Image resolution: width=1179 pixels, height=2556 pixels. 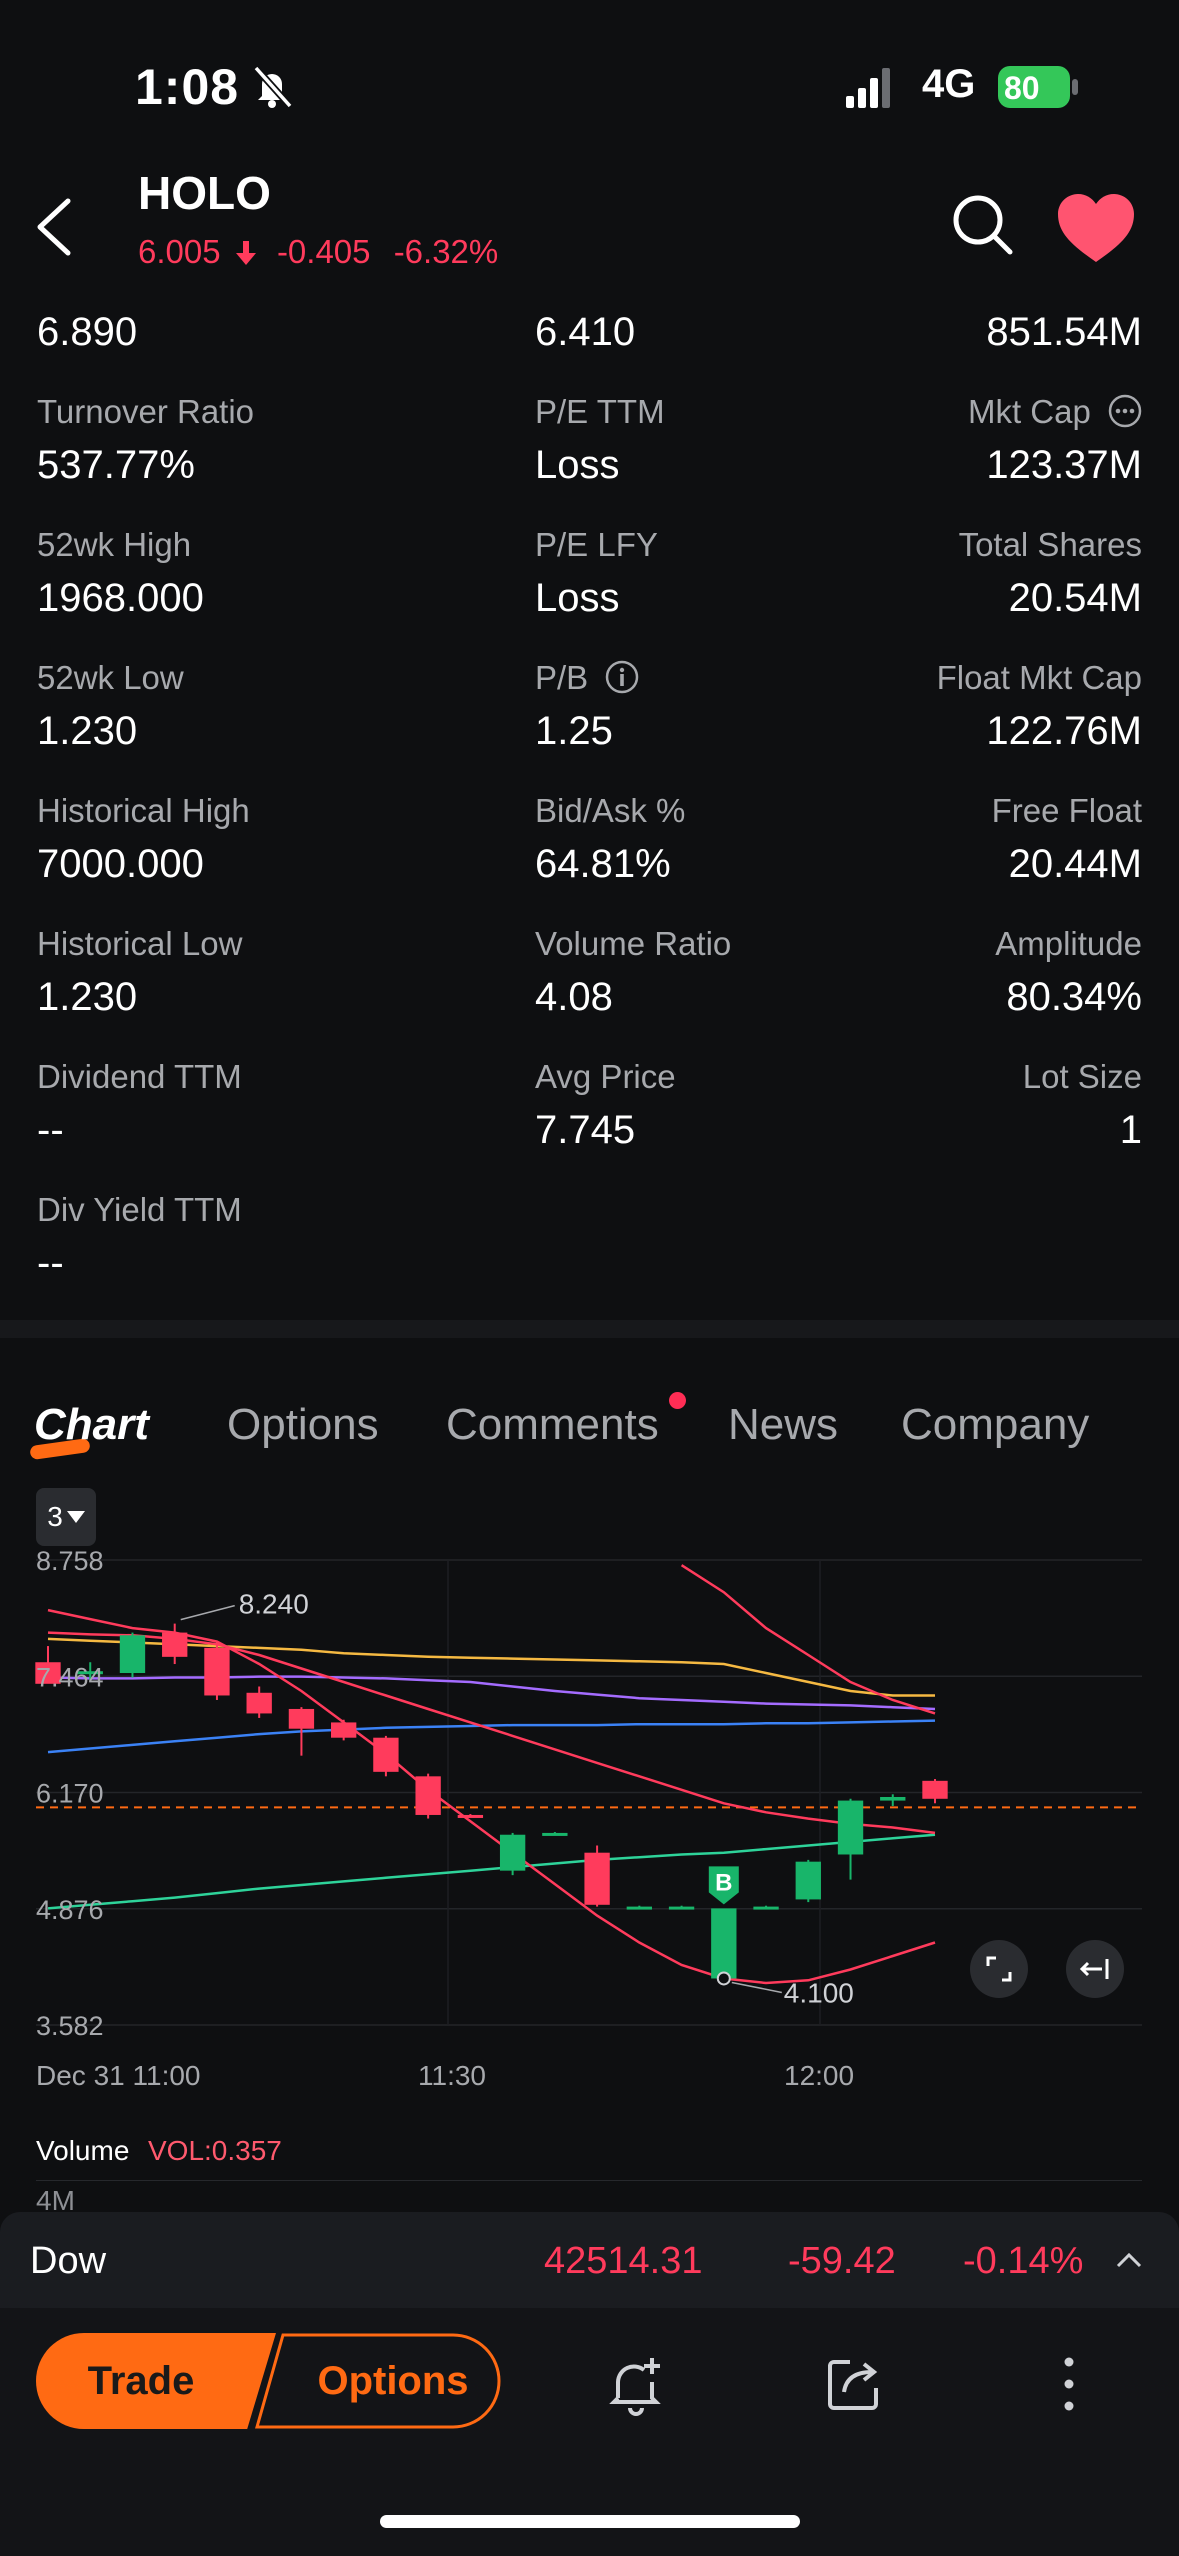 What do you see at coordinates (87, 997) in the screenshot?
I see `stat-value: 1.230` at bounding box center [87, 997].